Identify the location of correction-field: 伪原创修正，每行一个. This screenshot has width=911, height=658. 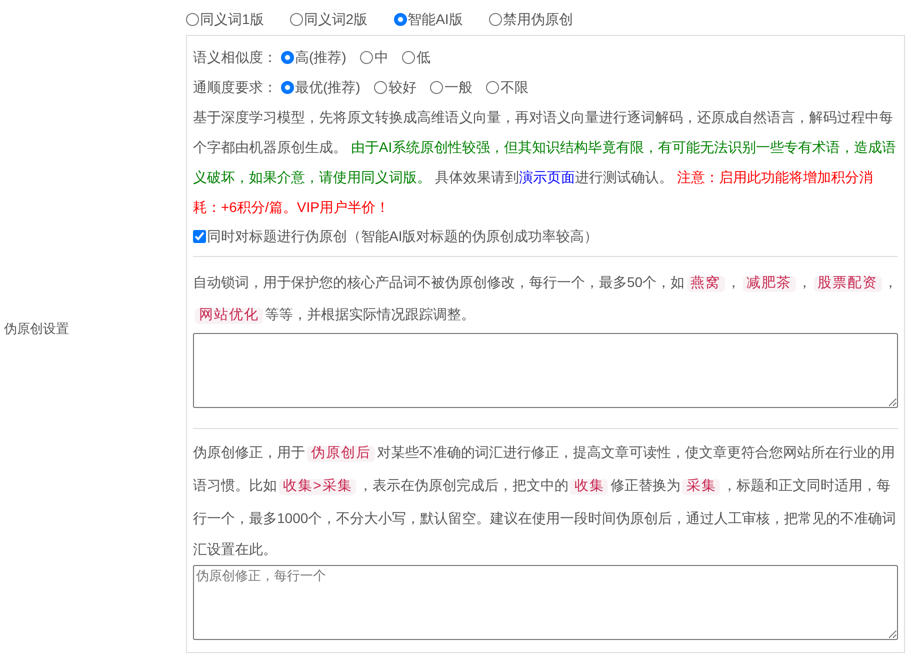
(545, 602).